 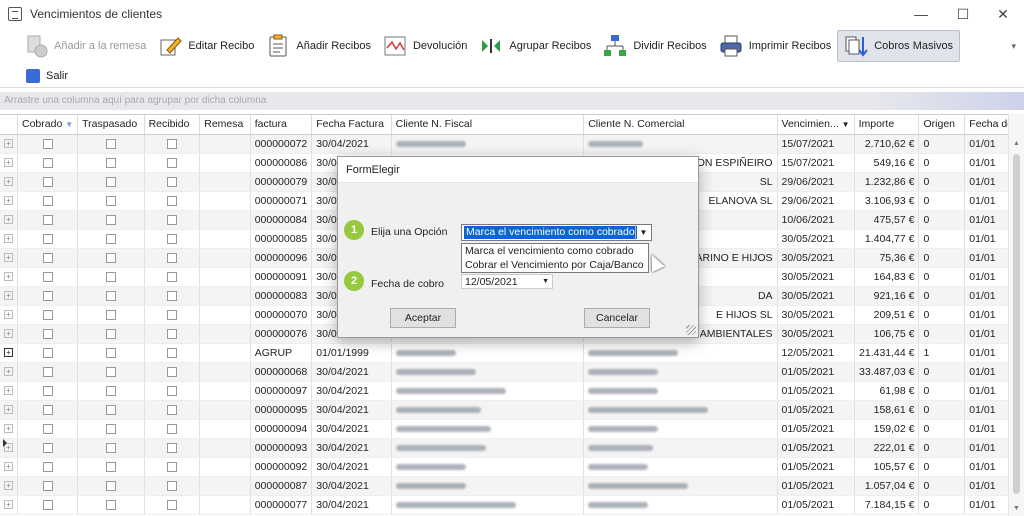 What do you see at coordinates (555, 265) in the screenshot?
I see `dropdown-option-caja-banco: Cobrar el Vencimiento por Caja/Banco` at bounding box center [555, 265].